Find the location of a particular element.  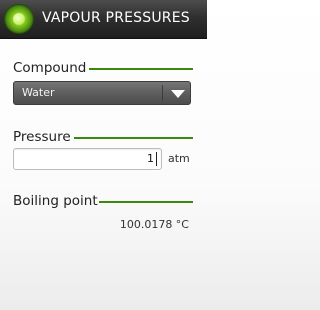

boiling-point-divider is located at coordinates (146, 202).